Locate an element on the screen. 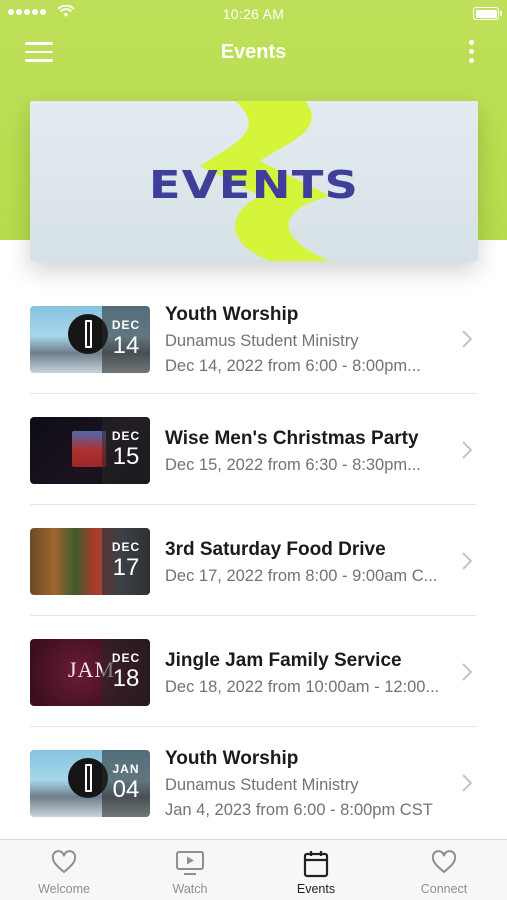 The width and height of the screenshot is (507, 900). event-thumbnail: DEC 17 is located at coordinates (90, 561).